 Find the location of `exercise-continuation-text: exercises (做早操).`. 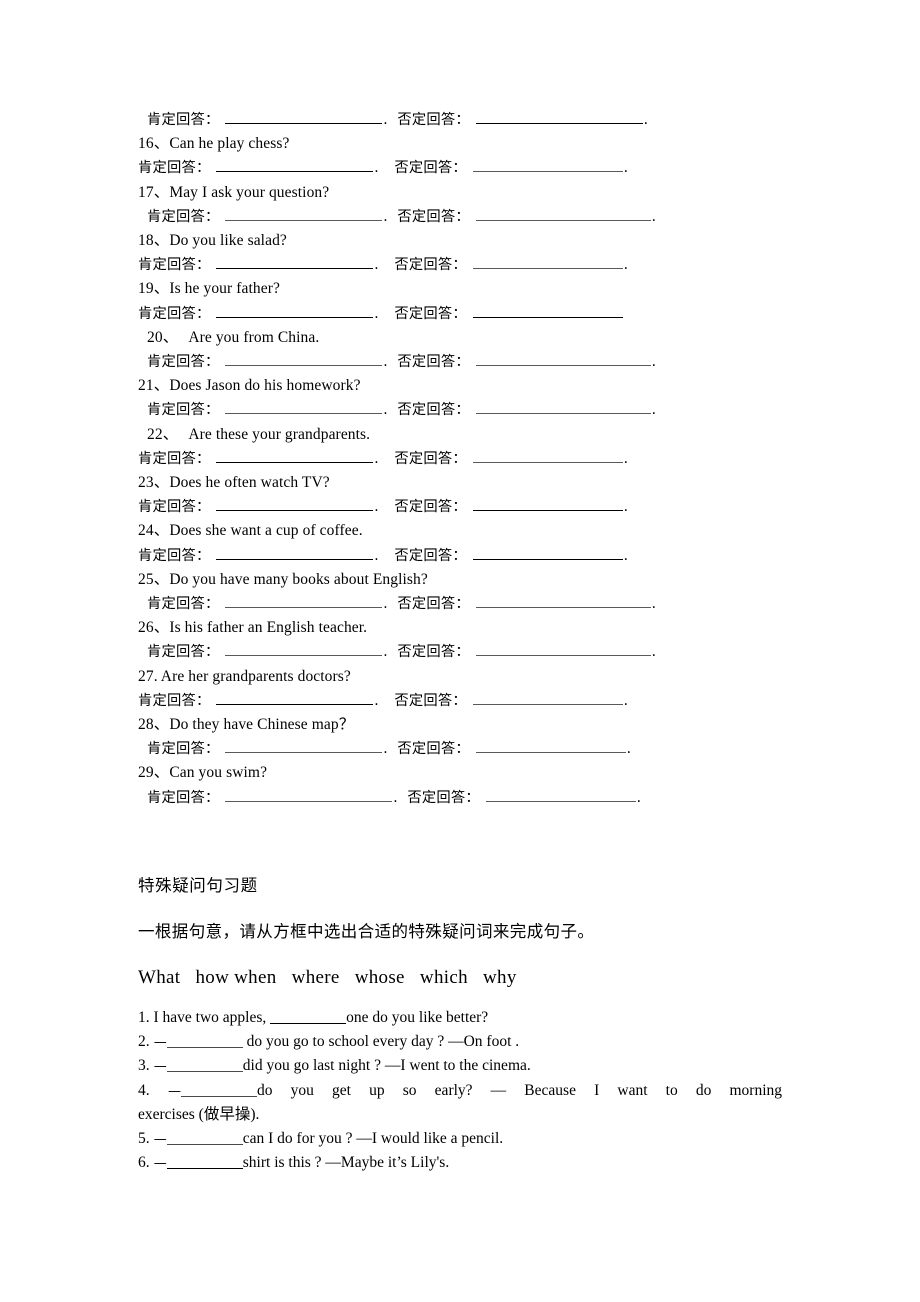

exercise-continuation-text: exercises (做早操). is located at coordinates (199, 1114).